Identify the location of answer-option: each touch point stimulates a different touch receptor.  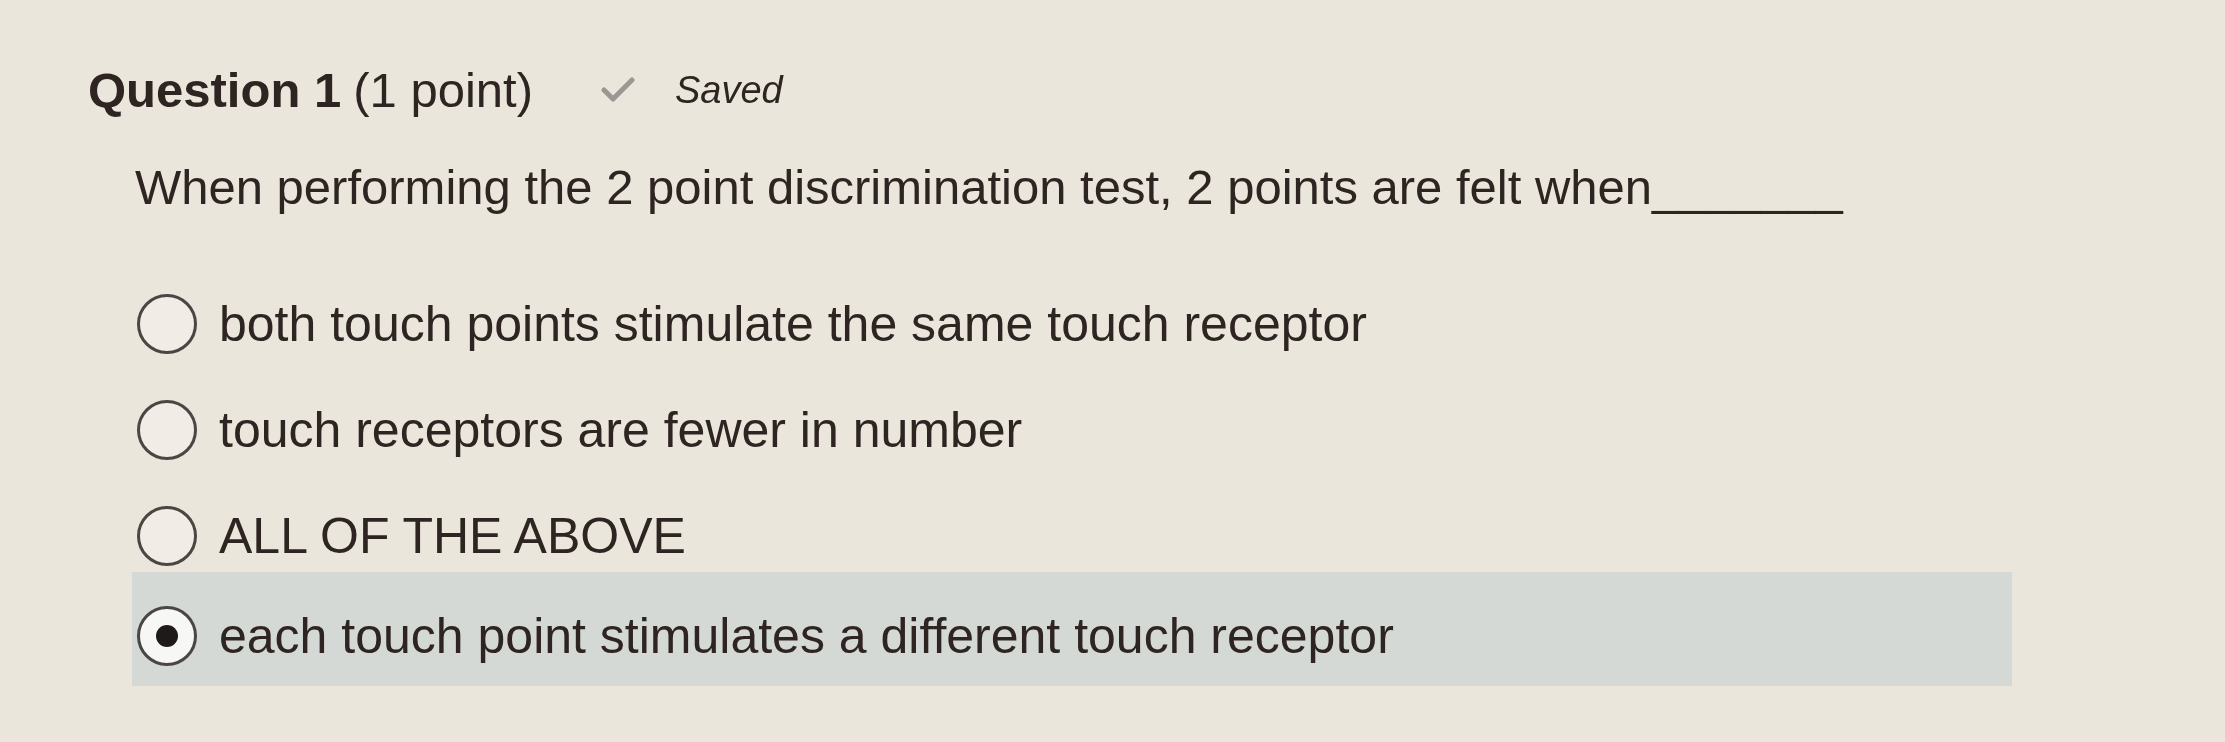
(1072, 629).